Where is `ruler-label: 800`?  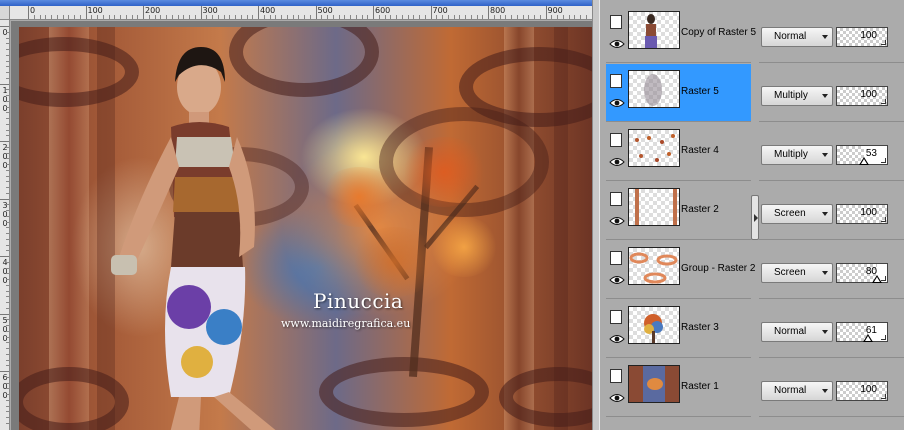 ruler-label: 800 is located at coordinates (498, 10).